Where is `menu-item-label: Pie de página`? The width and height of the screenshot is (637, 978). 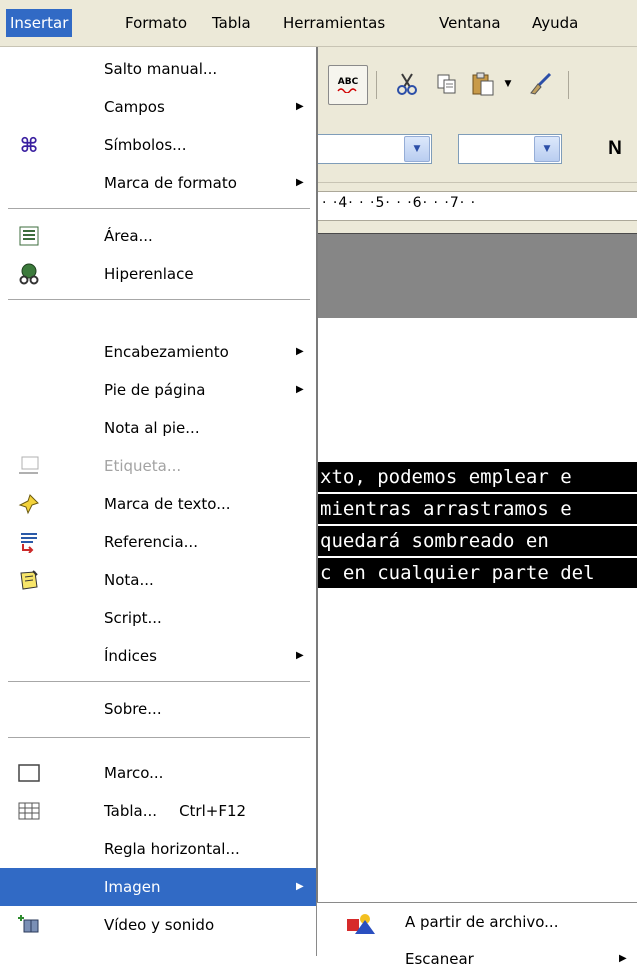
menu-item-label: Pie de página is located at coordinates (155, 390).